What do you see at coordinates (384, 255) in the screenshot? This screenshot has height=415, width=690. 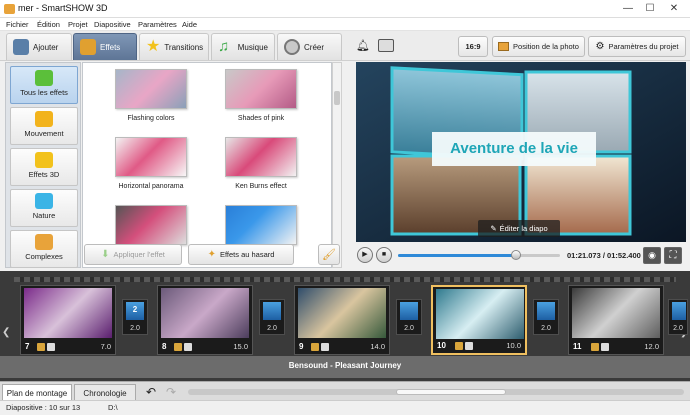 I see `stop-button: ■` at bounding box center [384, 255].